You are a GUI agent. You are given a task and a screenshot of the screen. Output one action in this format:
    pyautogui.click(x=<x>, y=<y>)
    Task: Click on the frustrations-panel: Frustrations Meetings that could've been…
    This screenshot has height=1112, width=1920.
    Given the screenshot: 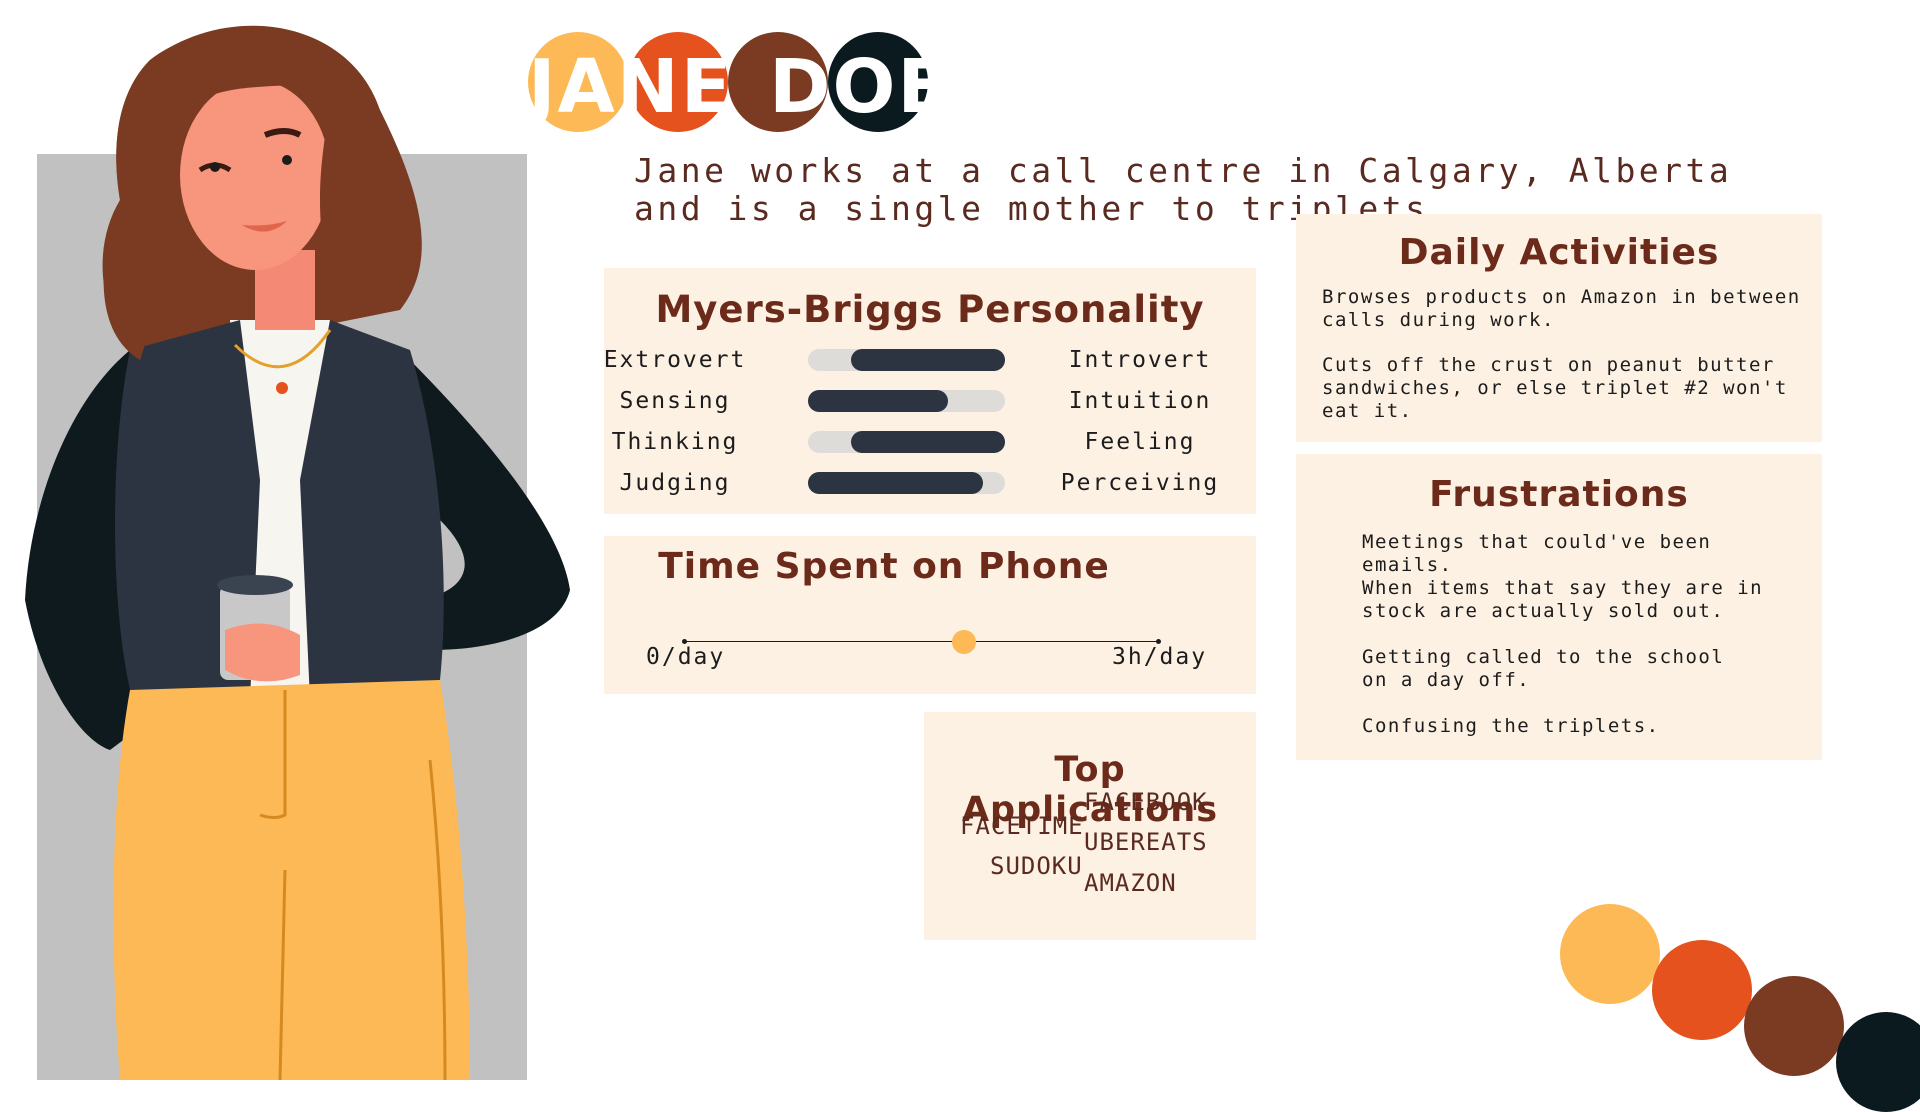 What is the action you would take?
    pyautogui.click(x=1559, y=607)
    